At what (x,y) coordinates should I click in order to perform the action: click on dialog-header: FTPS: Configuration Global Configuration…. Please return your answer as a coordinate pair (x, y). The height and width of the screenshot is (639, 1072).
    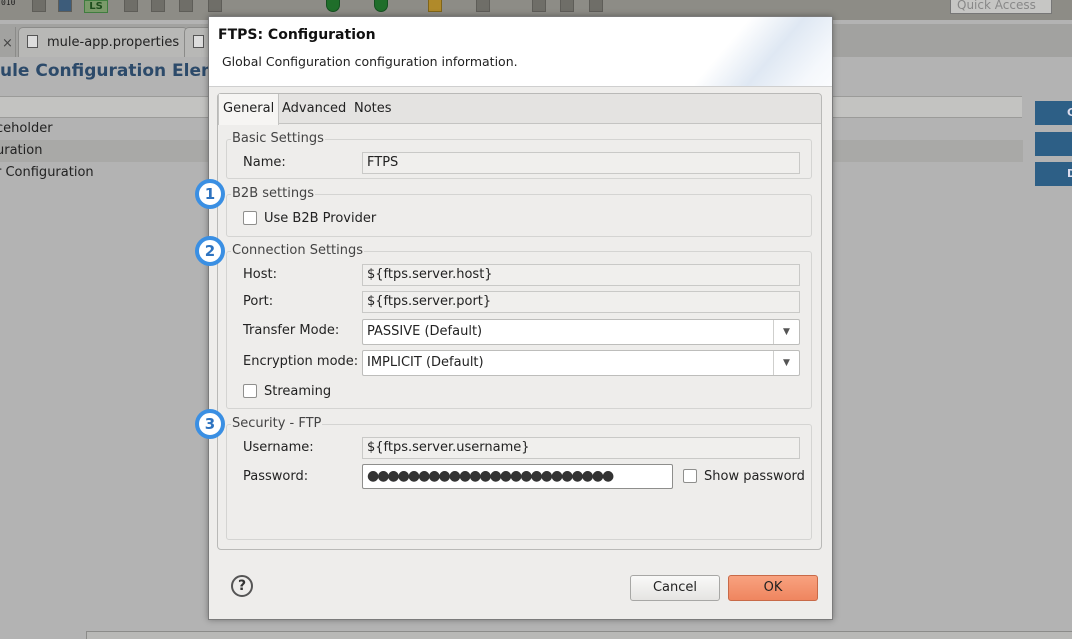
    Looking at the image, I should click on (520, 52).